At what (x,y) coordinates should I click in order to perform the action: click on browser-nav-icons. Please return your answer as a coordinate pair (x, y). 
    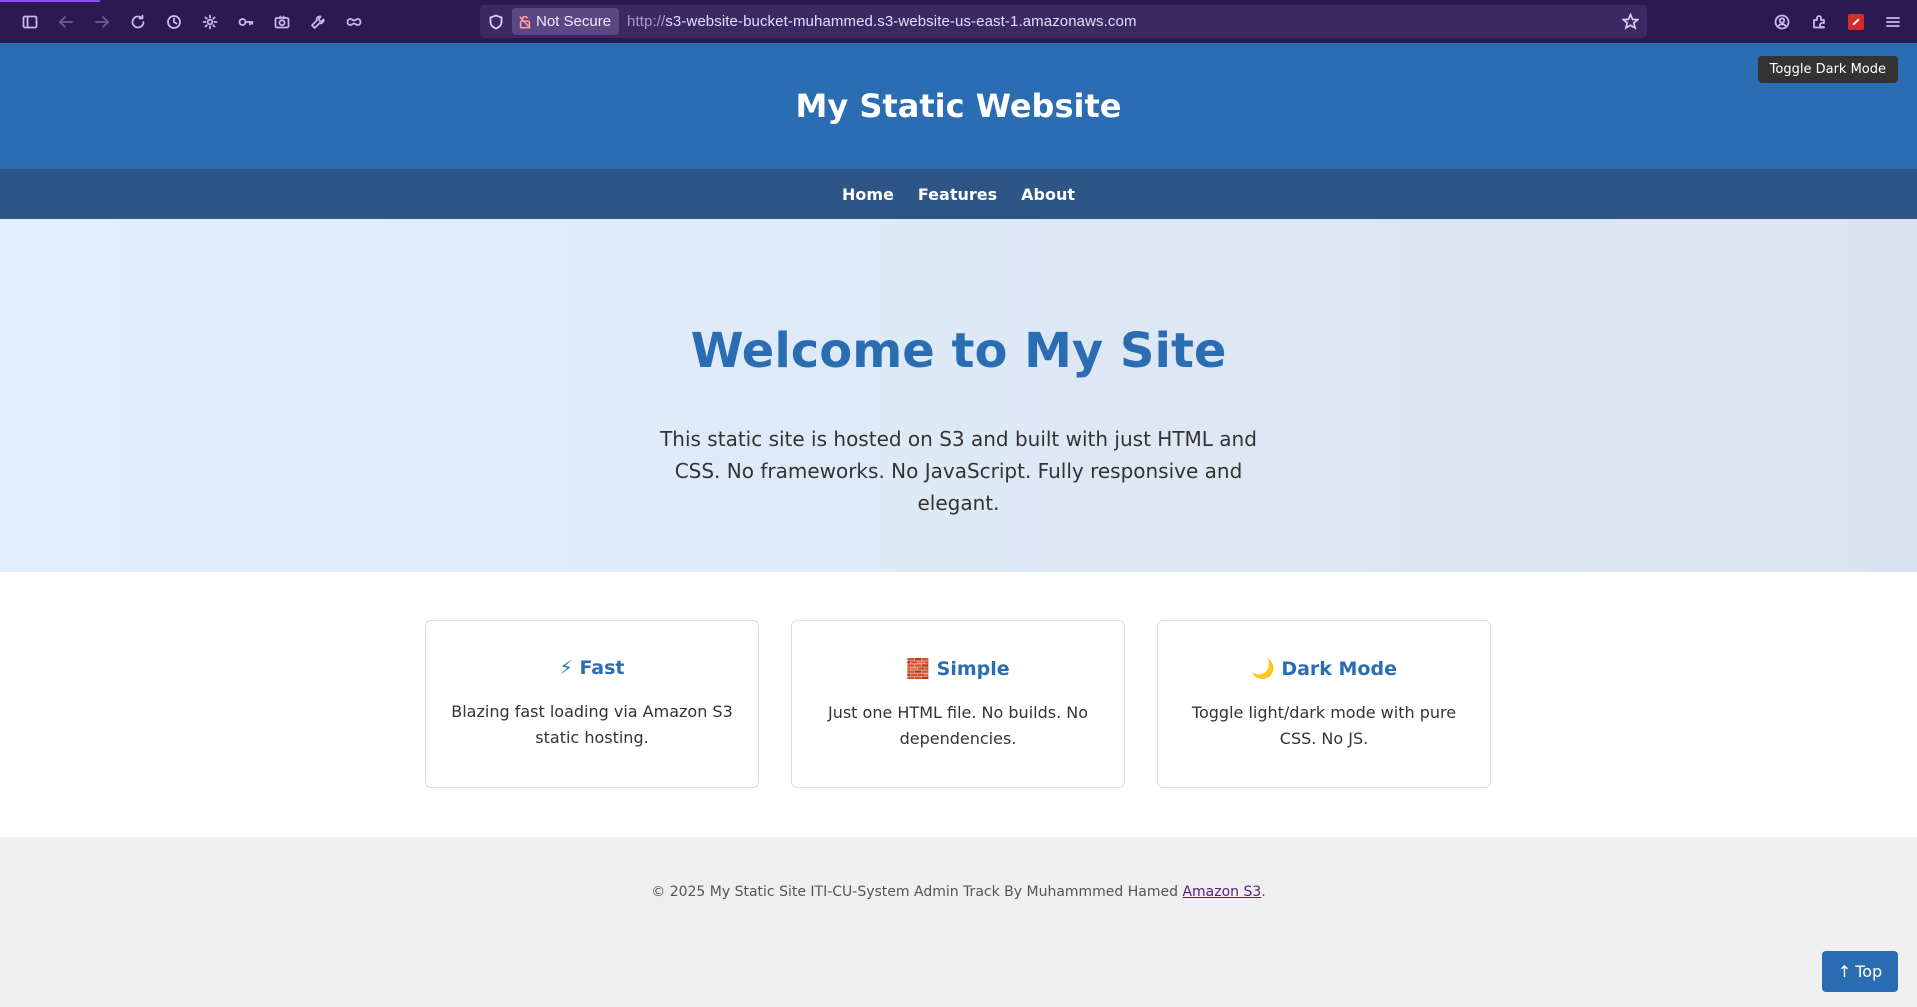
    Looking at the image, I should click on (186, 22).